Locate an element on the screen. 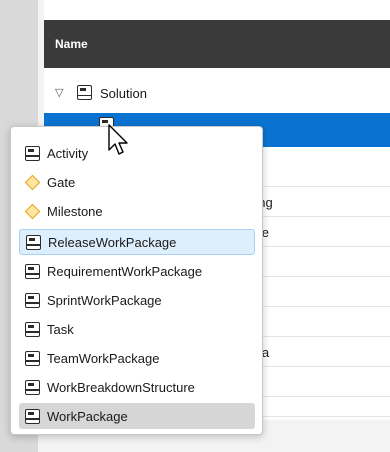 The width and height of the screenshot is (390, 452). menu-item-gate: Gate is located at coordinates (137, 182).